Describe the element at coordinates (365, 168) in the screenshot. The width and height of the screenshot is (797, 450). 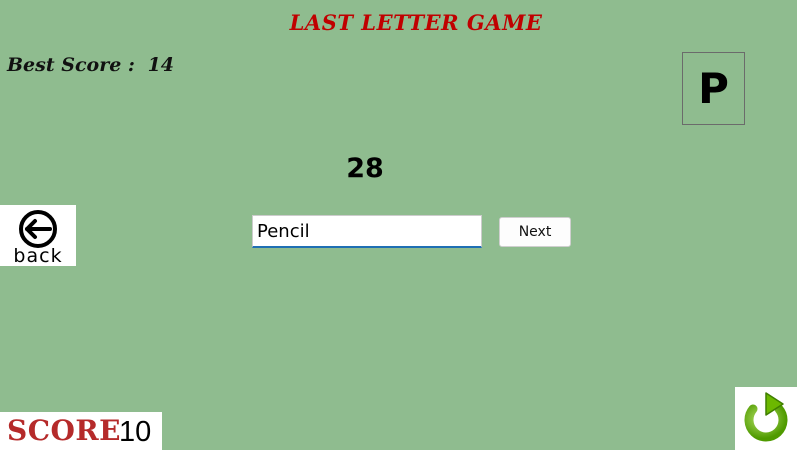
I see `countdown-timer: 28` at that location.